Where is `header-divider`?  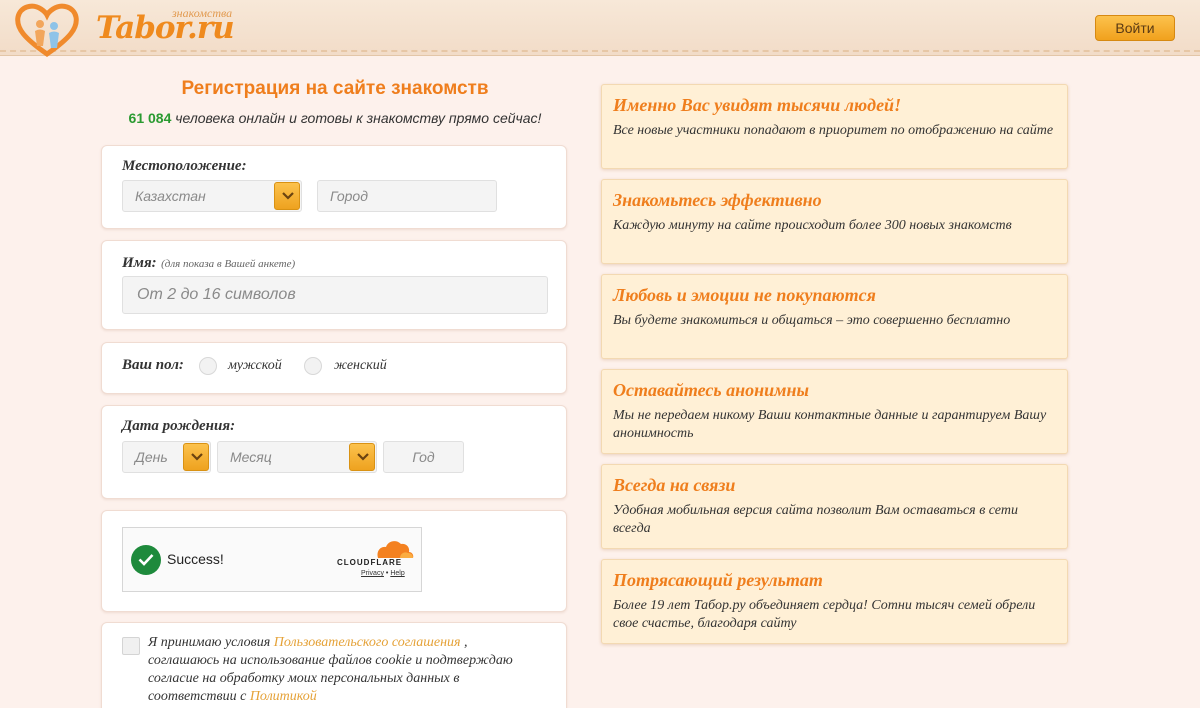 header-divider is located at coordinates (600, 51).